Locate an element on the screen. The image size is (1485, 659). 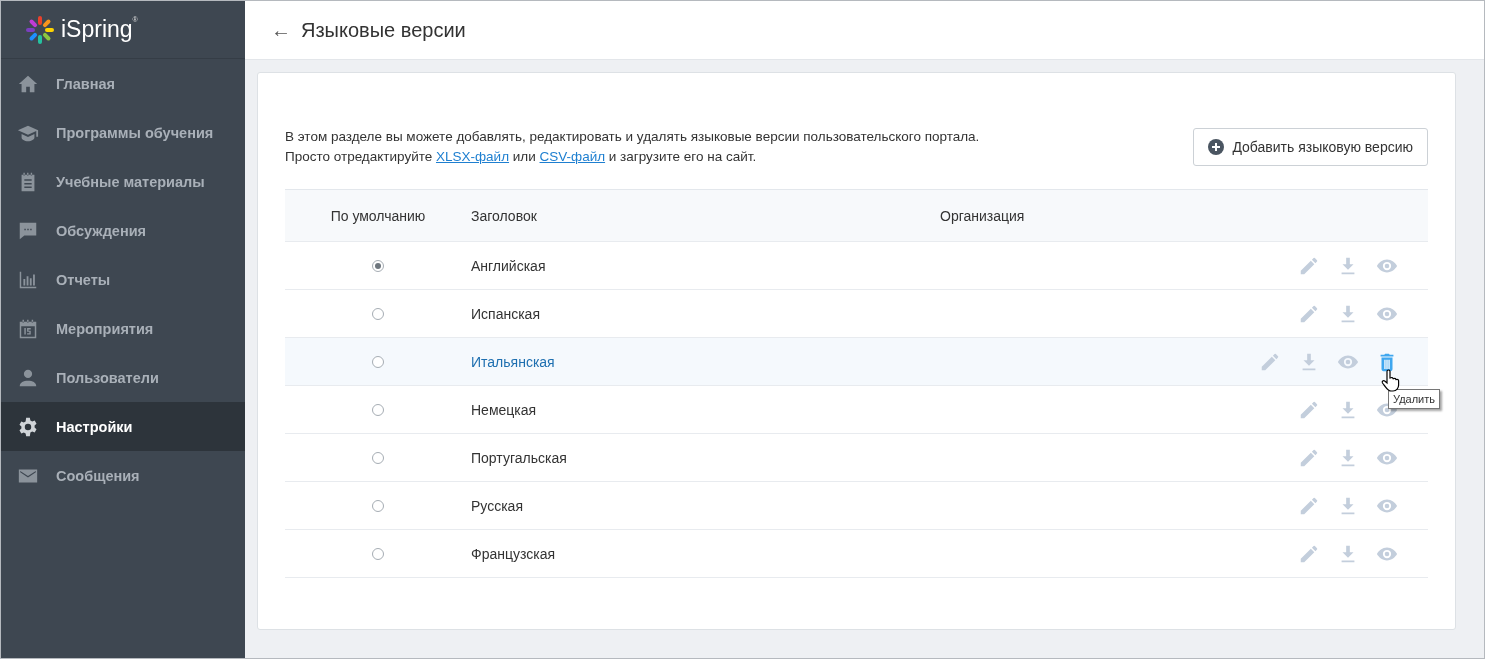
language-title: Испанская is located at coordinates (705, 313).